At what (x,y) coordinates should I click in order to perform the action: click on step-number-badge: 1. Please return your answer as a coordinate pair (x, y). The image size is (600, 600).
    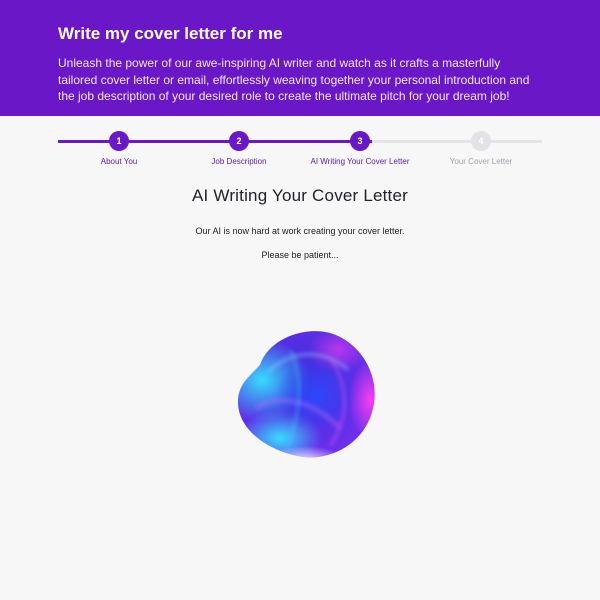
    Looking at the image, I should click on (119, 141).